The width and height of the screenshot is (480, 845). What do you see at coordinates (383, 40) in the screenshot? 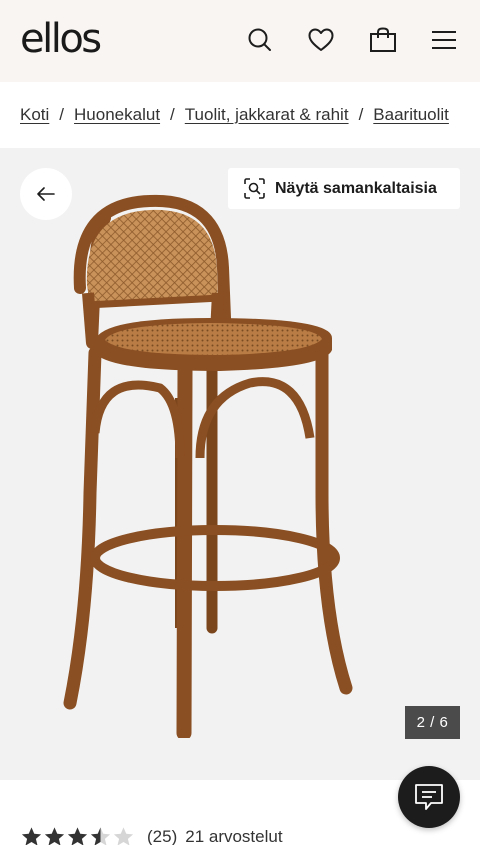
I see `bag-icon` at bounding box center [383, 40].